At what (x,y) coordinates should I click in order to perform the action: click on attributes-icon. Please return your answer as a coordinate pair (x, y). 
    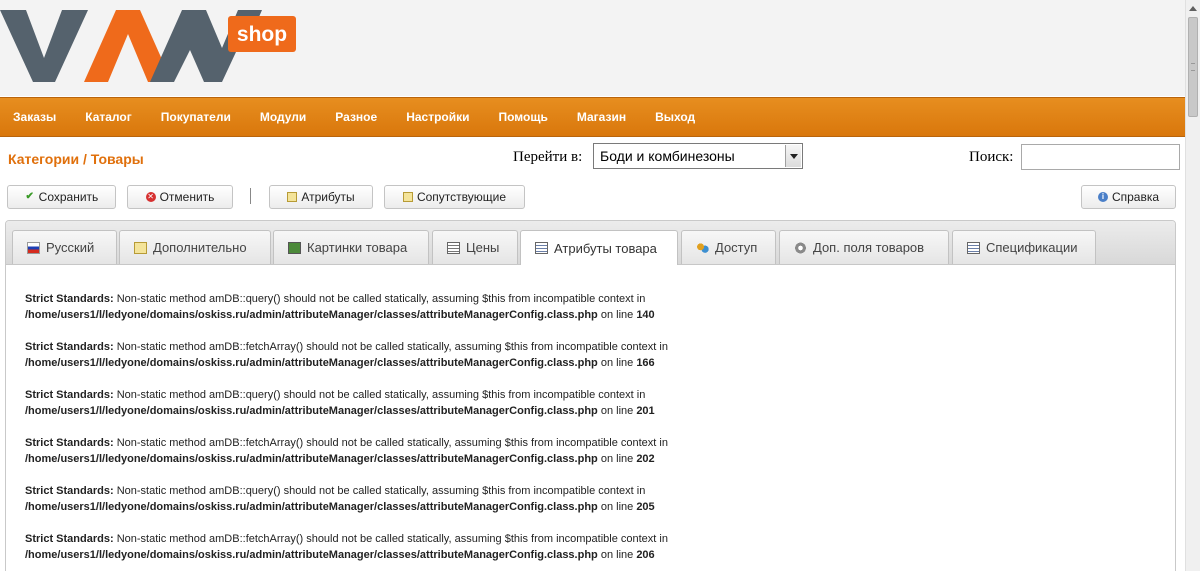
    Looking at the image, I should click on (541, 248).